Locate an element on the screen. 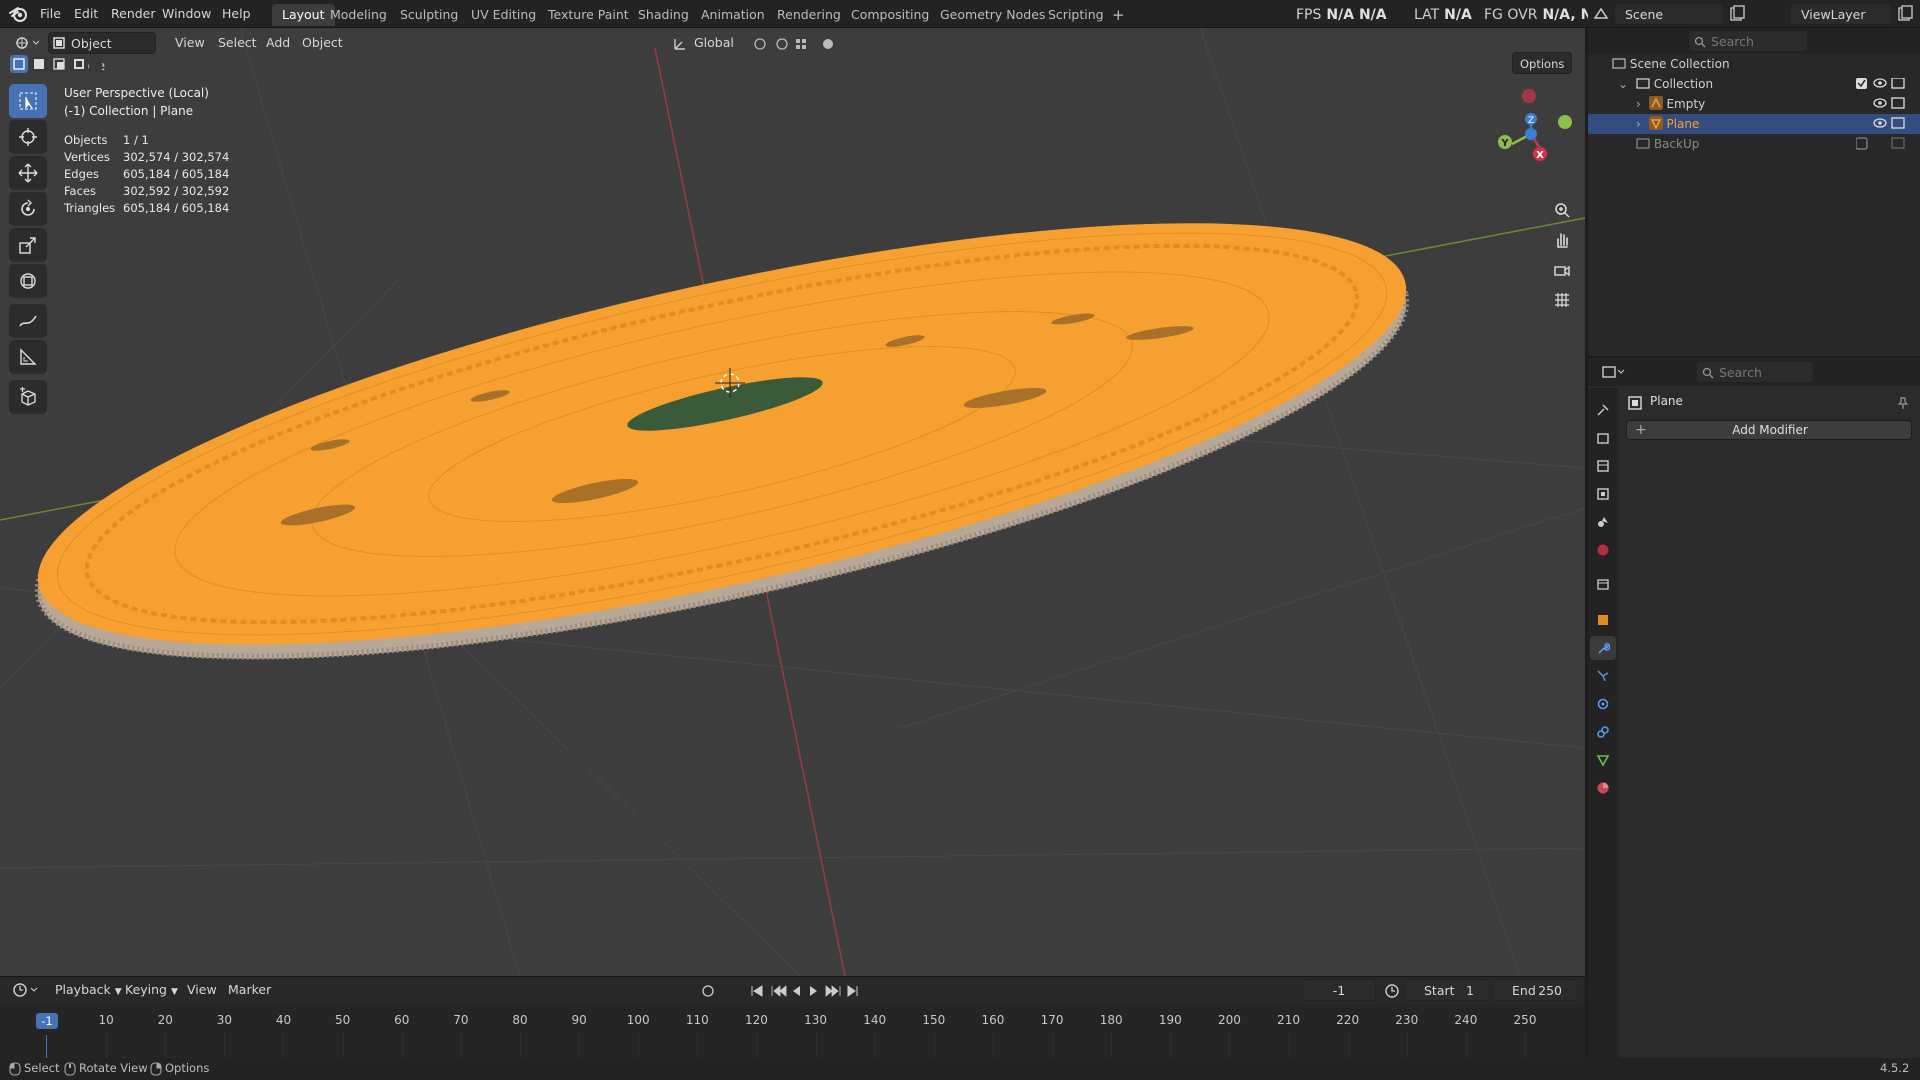 This screenshot has height=1080, width=1920. options-dropdown: Options is located at coordinates (1542, 63).